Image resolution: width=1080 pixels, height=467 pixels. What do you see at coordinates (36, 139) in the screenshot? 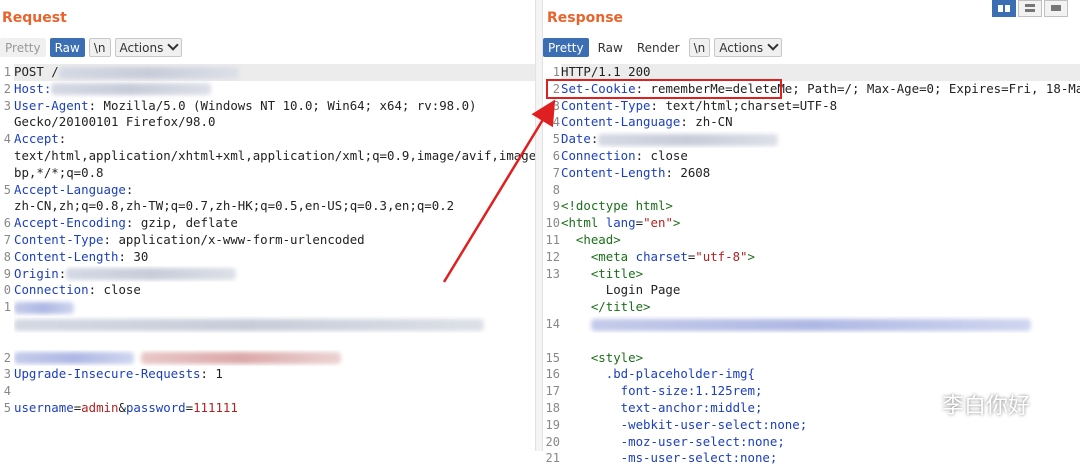
I see `code-token: Accept` at bounding box center [36, 139].